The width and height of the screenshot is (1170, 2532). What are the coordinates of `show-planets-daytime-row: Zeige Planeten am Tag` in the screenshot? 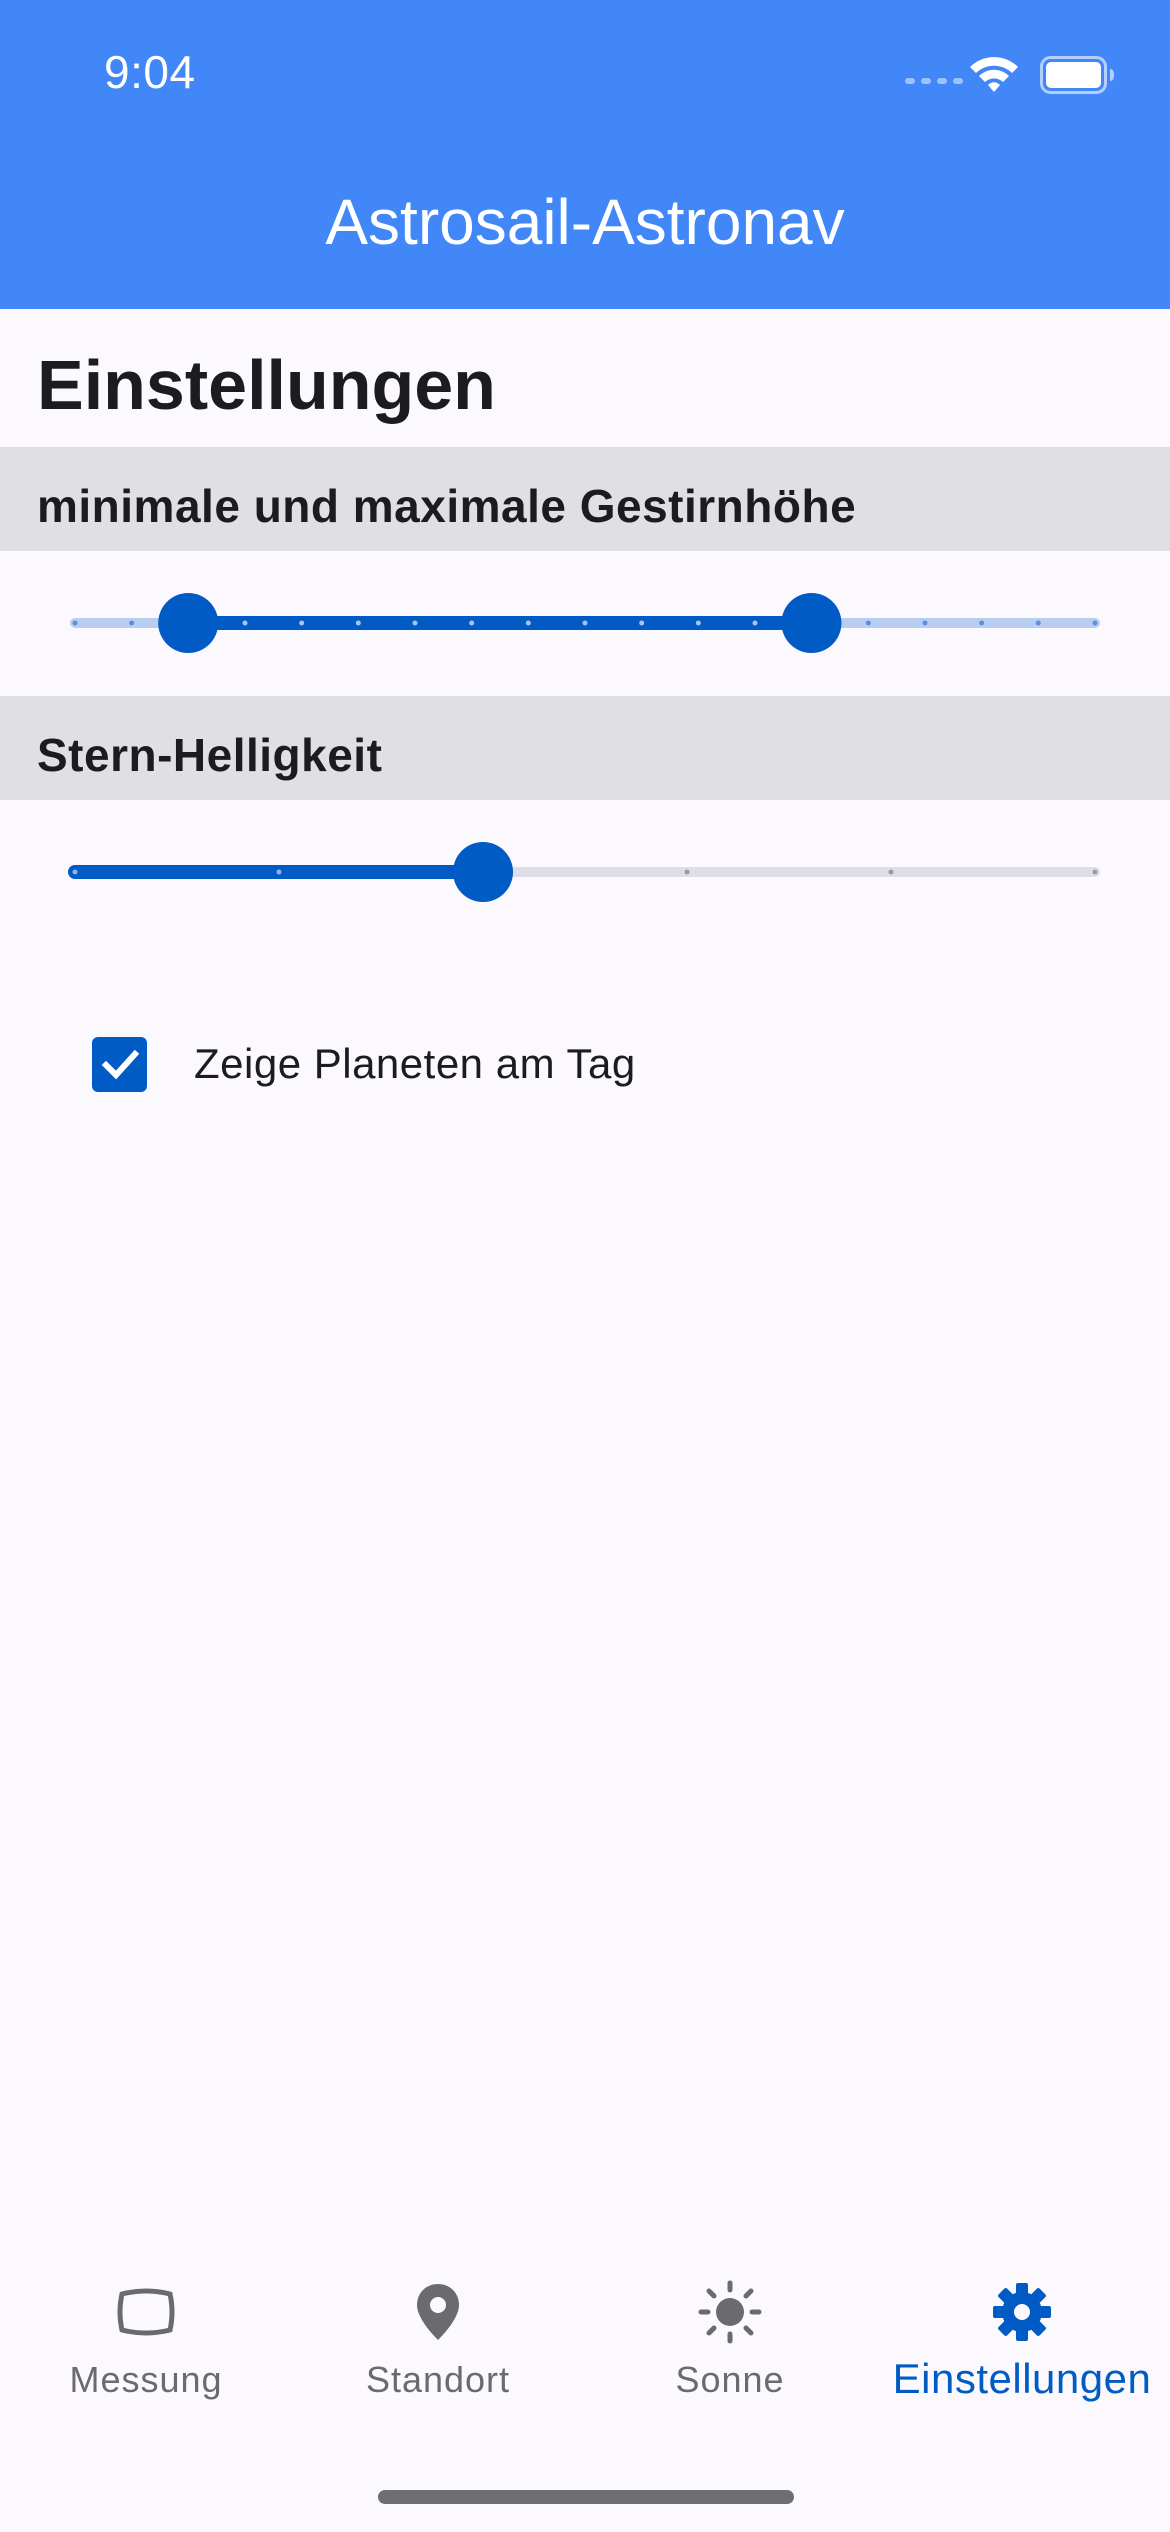 It's located at (364, 1064).